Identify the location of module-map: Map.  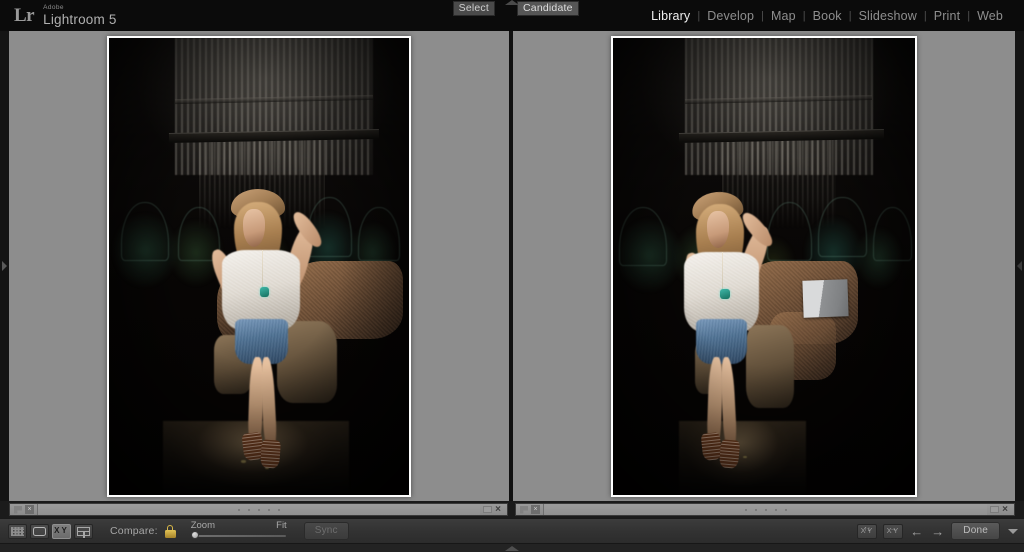
(783, 16).